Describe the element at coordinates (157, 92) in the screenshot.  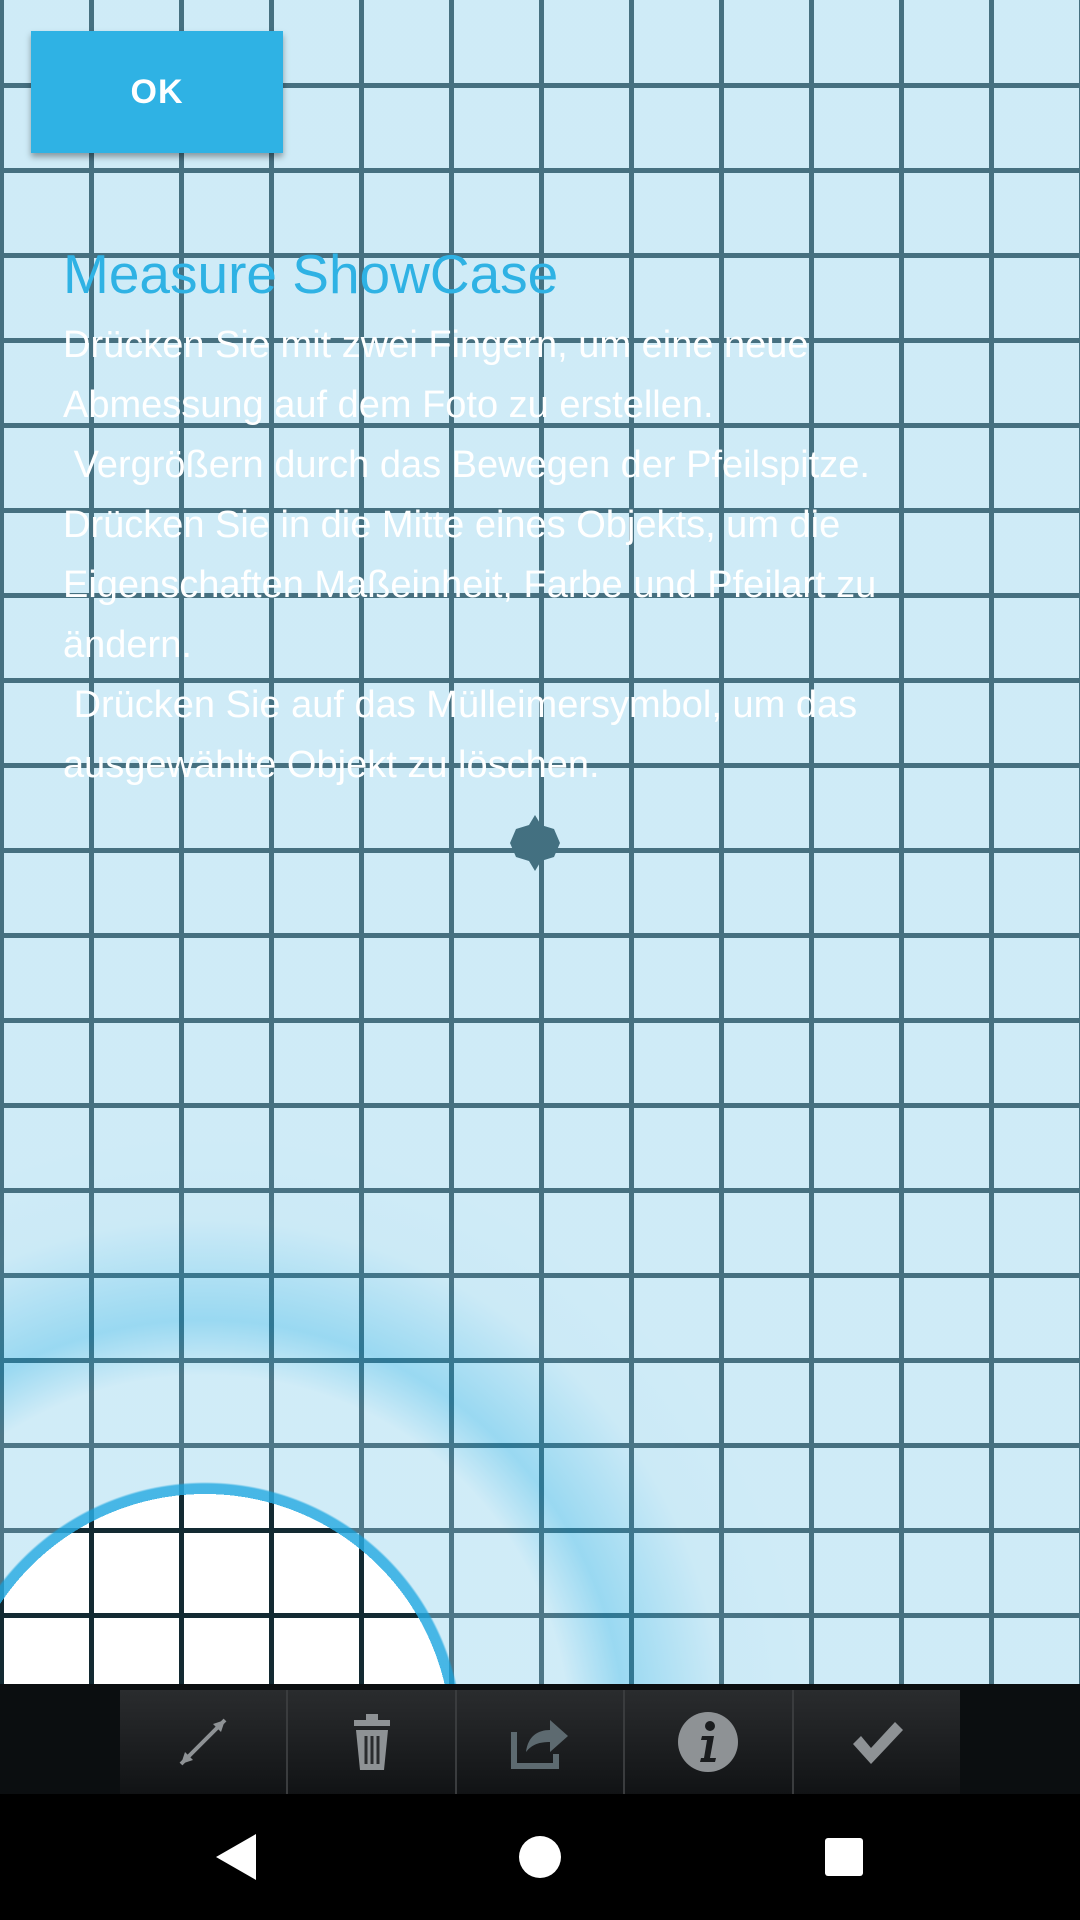
I see `ok-button: OK` at that location.